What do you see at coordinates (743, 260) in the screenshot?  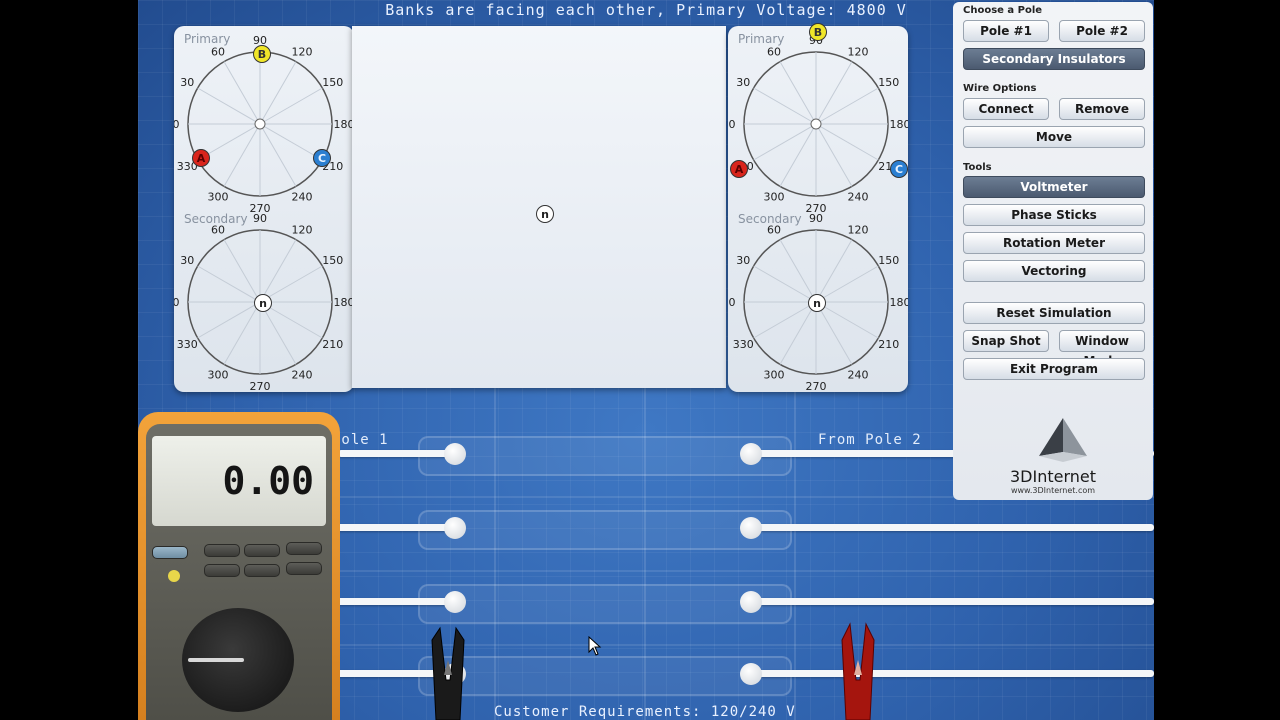 I see `right-secondary-angle-label: 30` at bounding box center [743, 260].